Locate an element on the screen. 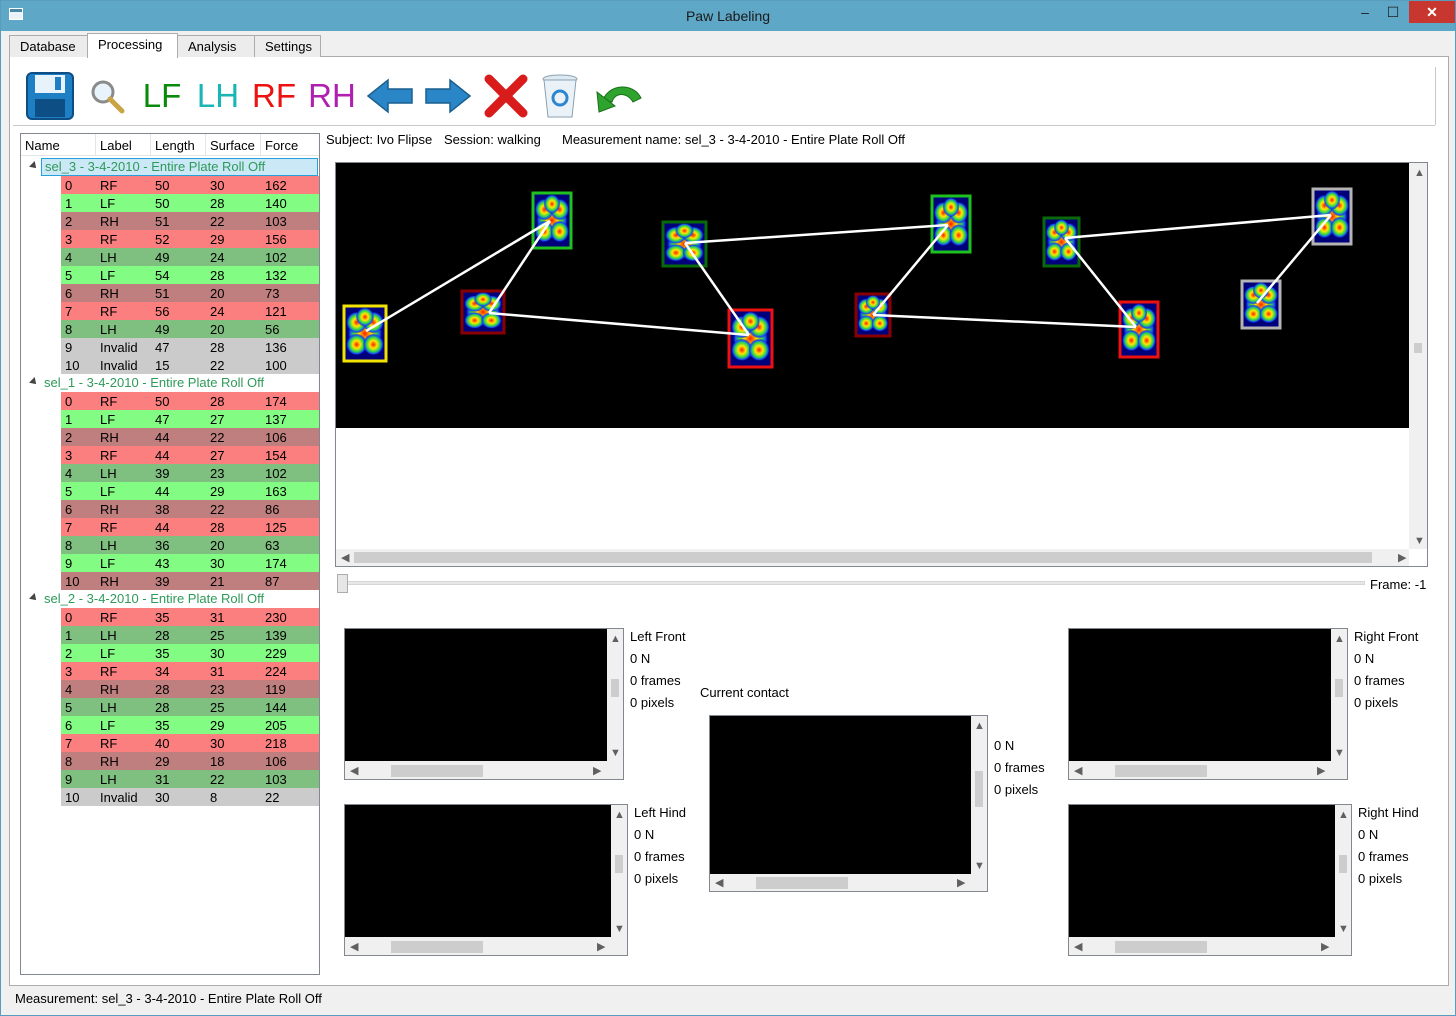 Image resolution: width=1456 pixels, height=1016 pixels. close-button: ✕ is located at coordinates (1432, 12).